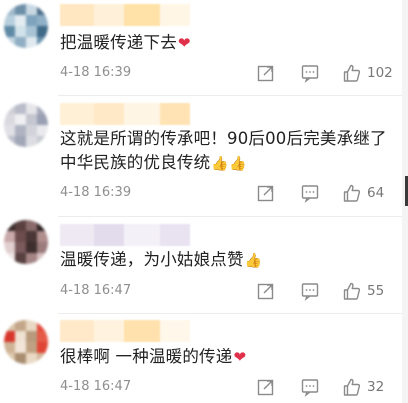 The width and height of the screenshot is (408, 403). Describe the element at coordinates (229, 164) in the screenshot. I see `thumbs-up-emoji: 👍👍` at that location.